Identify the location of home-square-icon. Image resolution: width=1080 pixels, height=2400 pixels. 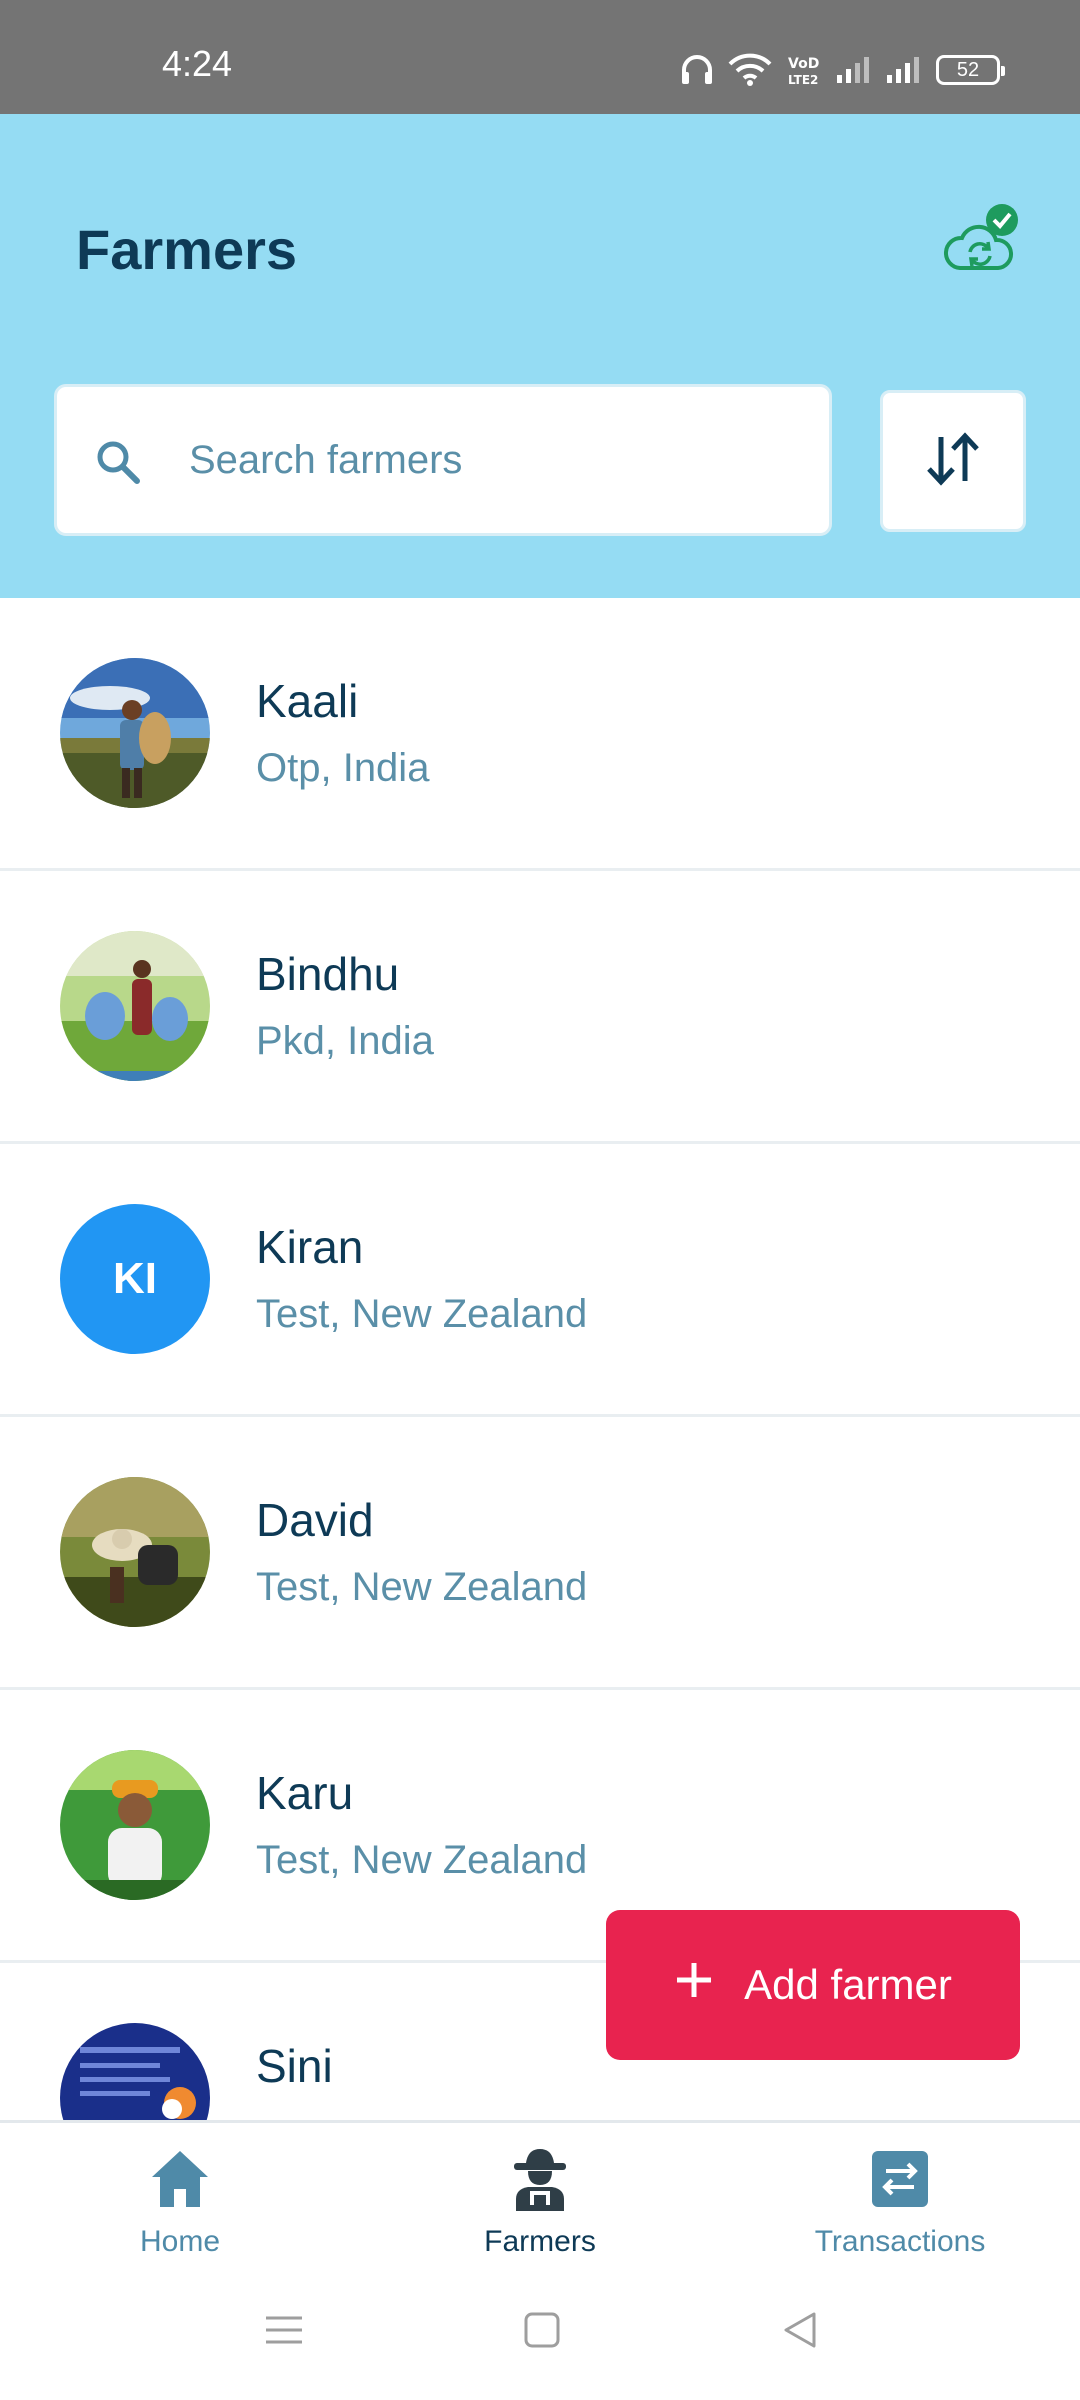
(542, 2332).